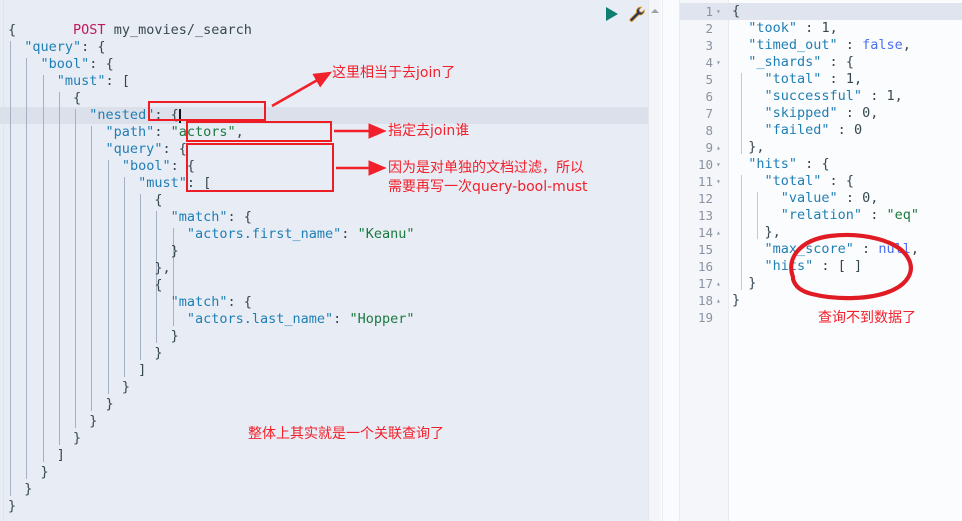 The image size is (962, 521). Describe the element at coordinates (709, 28) in the screenshot. I see `line-number: 2` at that location.